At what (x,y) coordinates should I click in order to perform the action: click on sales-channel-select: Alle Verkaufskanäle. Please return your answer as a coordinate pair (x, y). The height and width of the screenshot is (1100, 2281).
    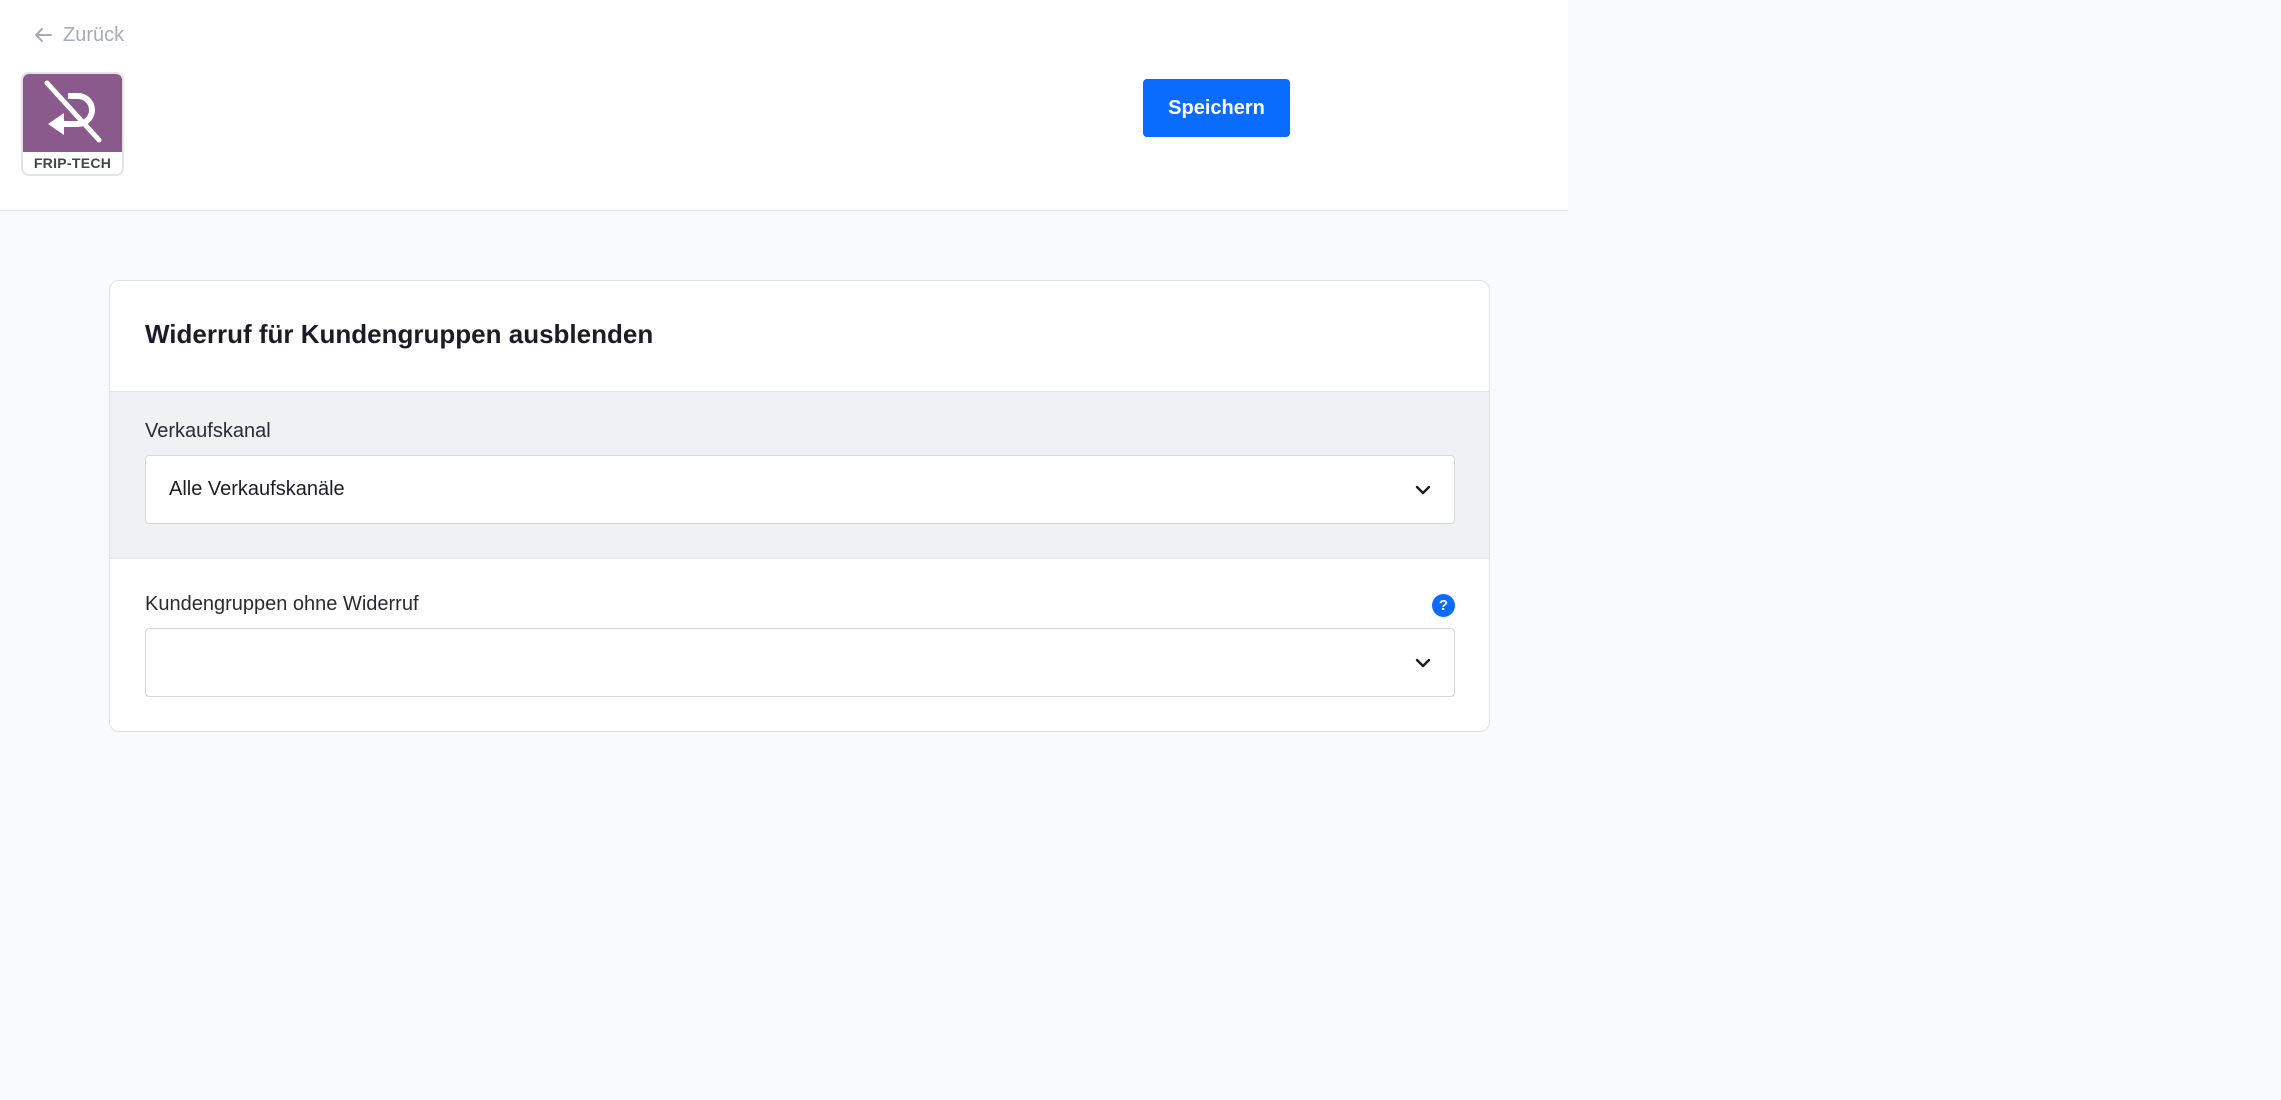
    Looking at the image, I should click on (800, 489).